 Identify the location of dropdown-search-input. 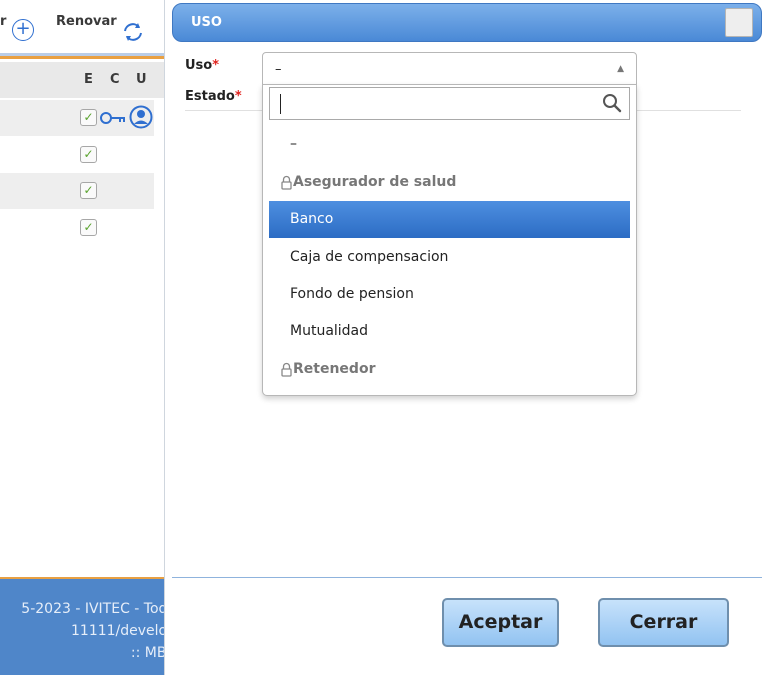
(449, 103).